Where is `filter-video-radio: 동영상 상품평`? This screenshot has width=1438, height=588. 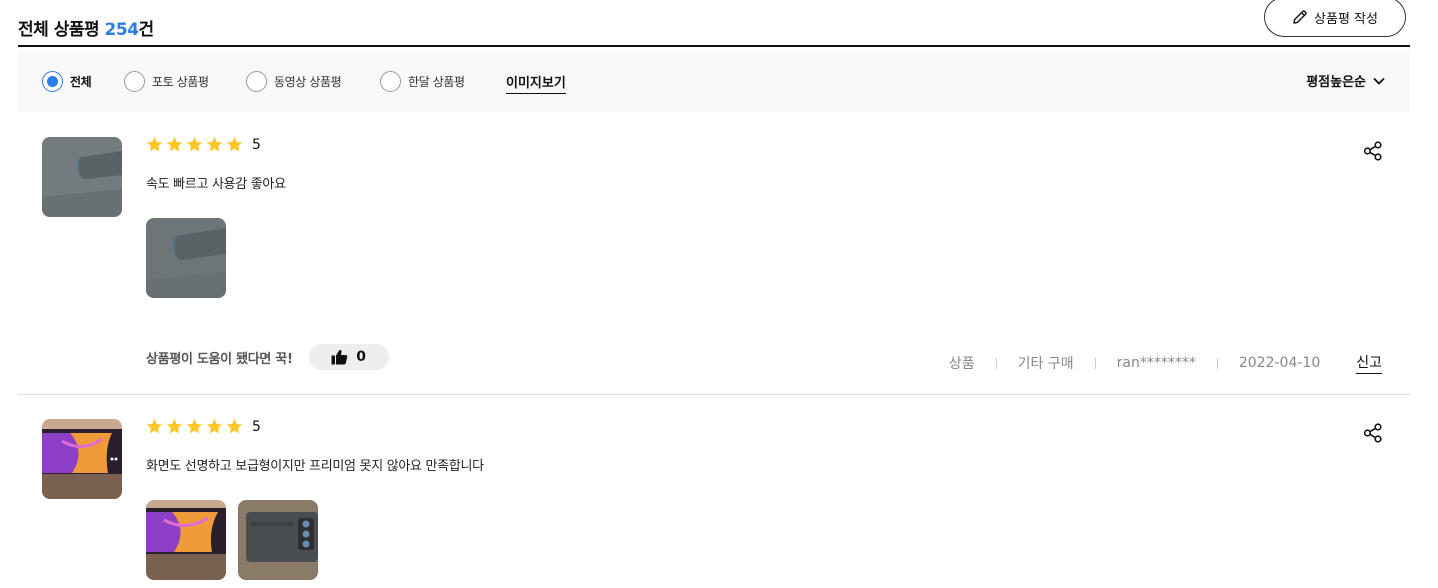
filter-video-radio: 동영상 상품평 is located at coordinates (294, 81).